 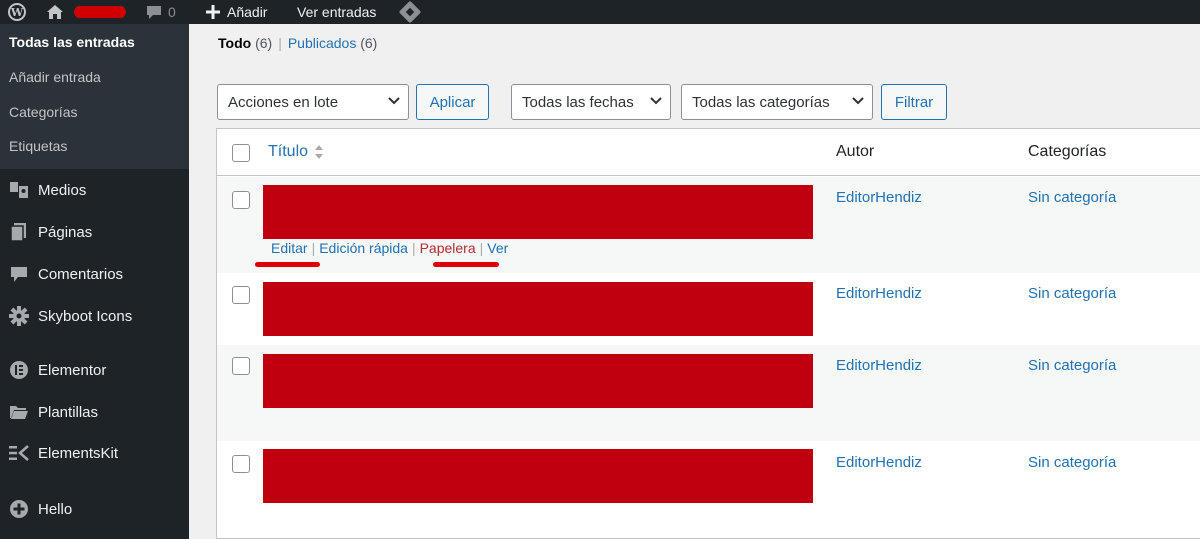 What do you see at coordinates (497, 248) in the screenshot?
I see `view-link: Ver` at bounding box center [497, 248].